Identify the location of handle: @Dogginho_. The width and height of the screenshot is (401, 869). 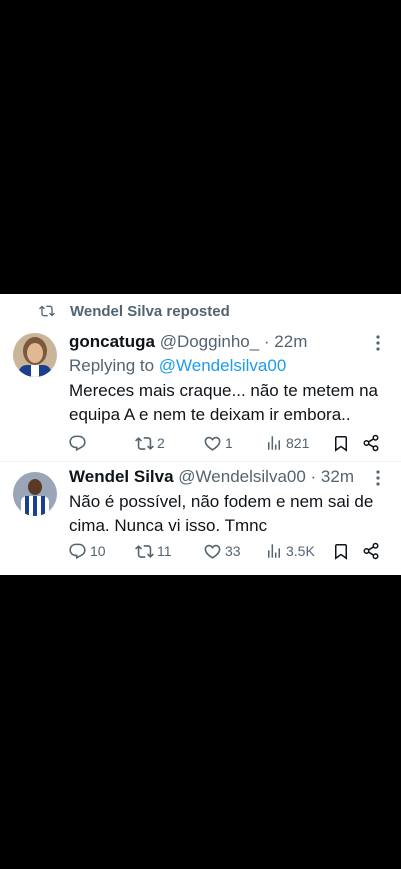
(210, 341).